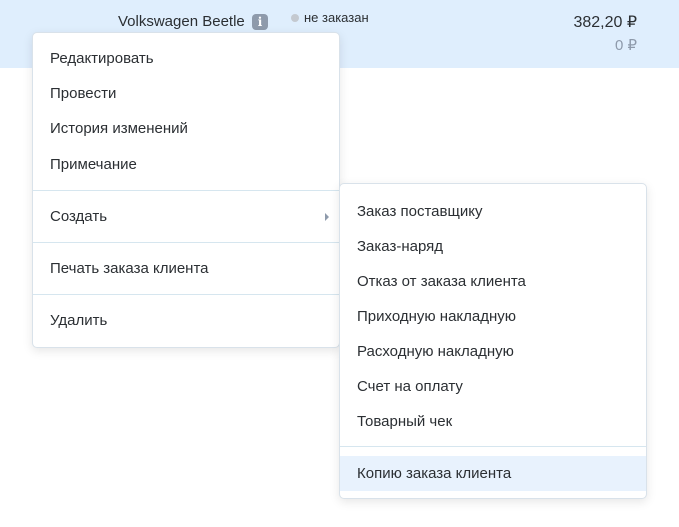  What do you see at coordinates (260, 22) in the screenshot?
I see `info-icon: i` at bounding box center [260, 22].